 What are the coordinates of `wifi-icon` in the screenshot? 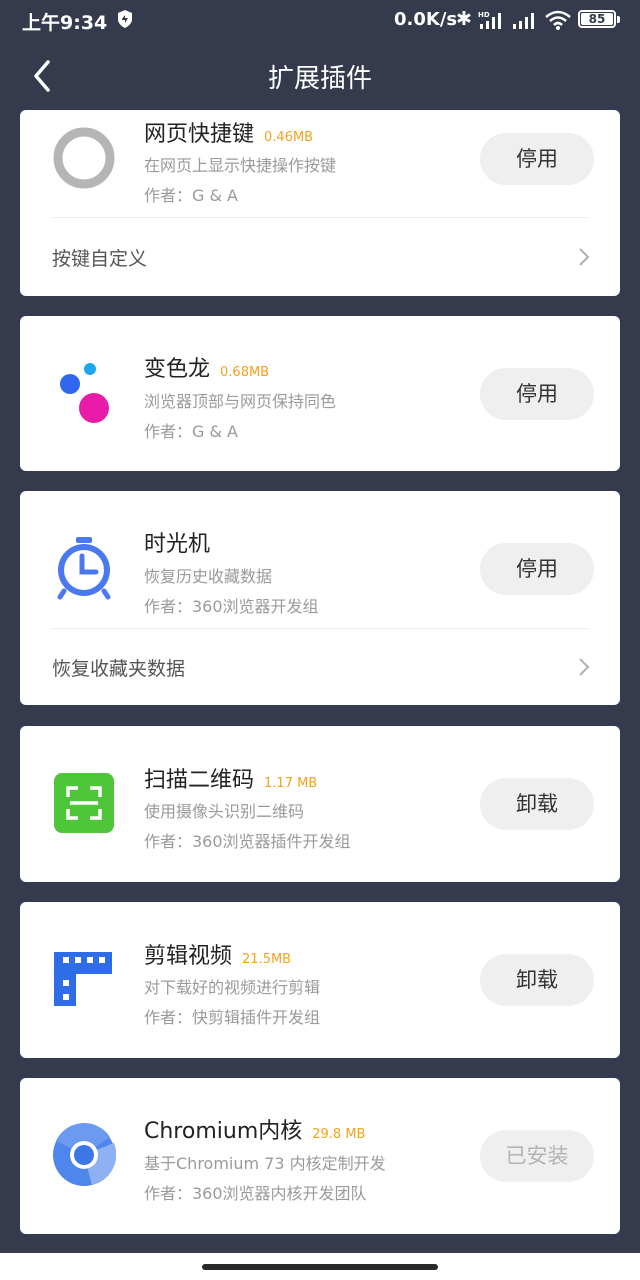 It's located at (558, 20).